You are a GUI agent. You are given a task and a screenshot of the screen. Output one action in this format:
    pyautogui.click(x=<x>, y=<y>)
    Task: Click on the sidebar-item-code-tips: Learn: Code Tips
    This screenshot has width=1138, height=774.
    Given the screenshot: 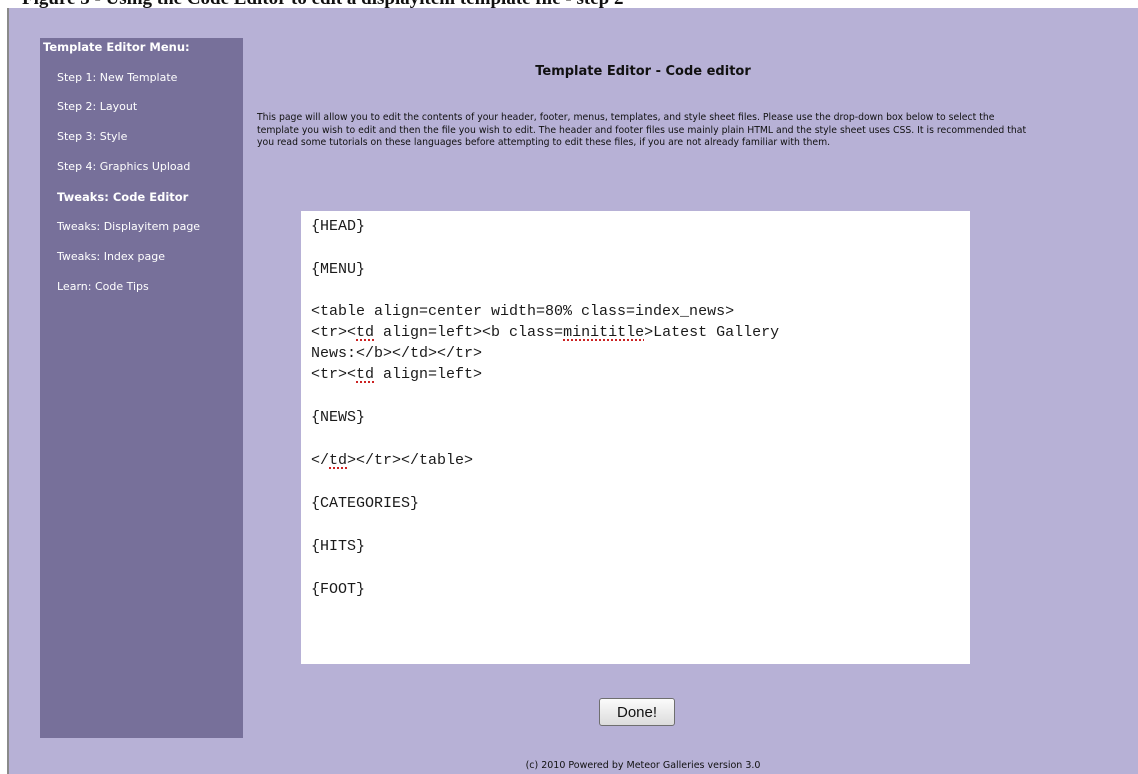 What is the action you would take?
    pyautogui.click(x=103, y=286)
    